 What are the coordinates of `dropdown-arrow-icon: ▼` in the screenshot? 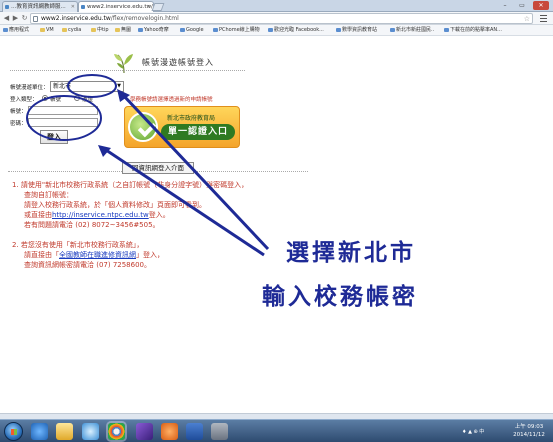 It's located at (119, 86).